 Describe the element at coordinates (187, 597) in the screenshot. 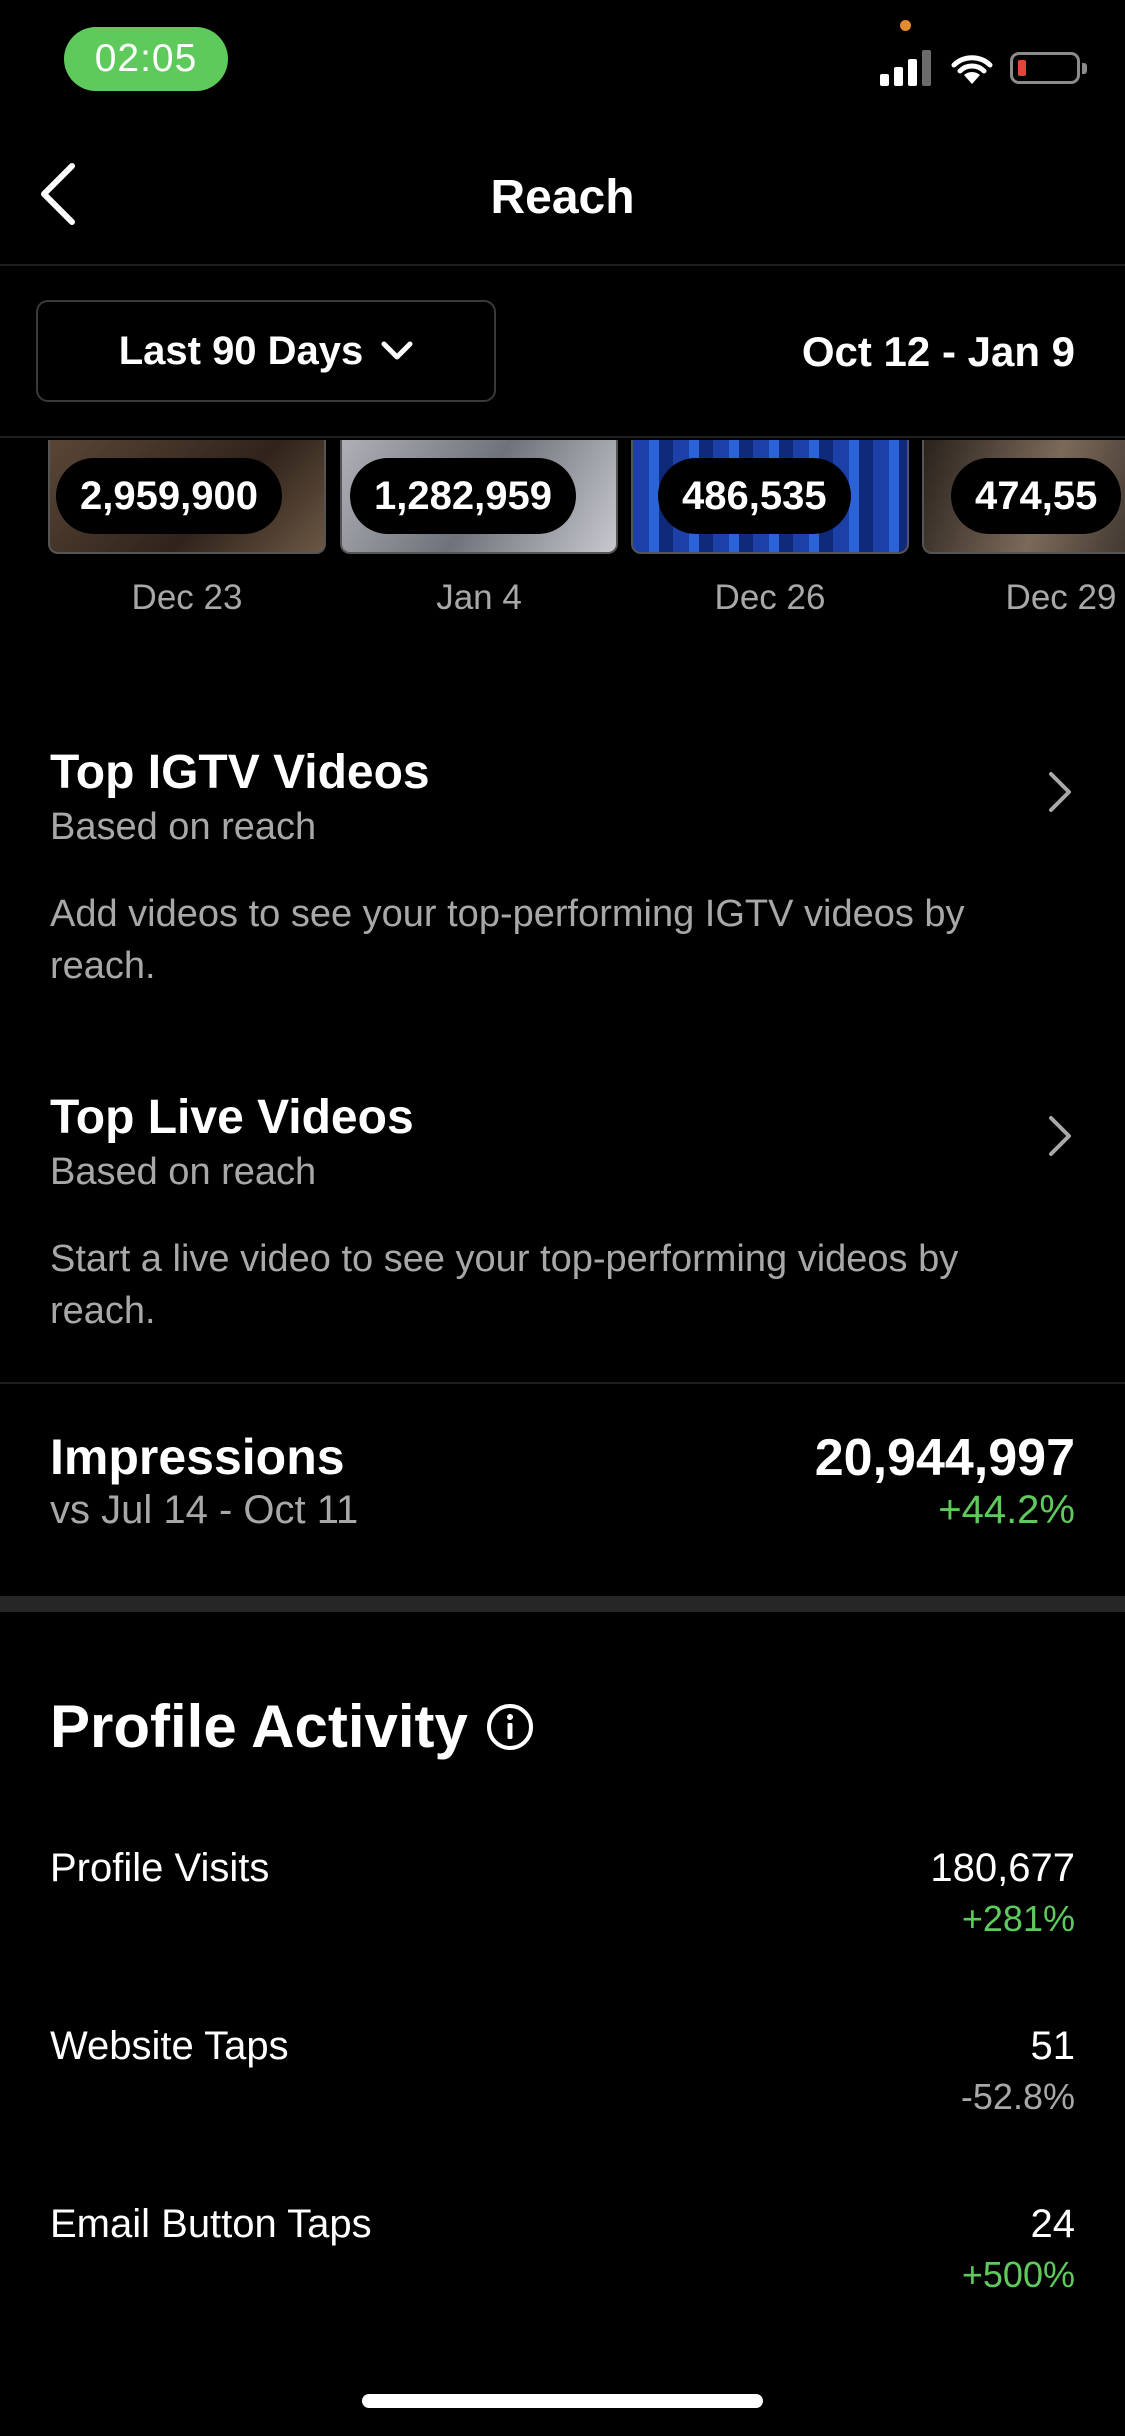

I see `post-date: Dec 23` at that location.